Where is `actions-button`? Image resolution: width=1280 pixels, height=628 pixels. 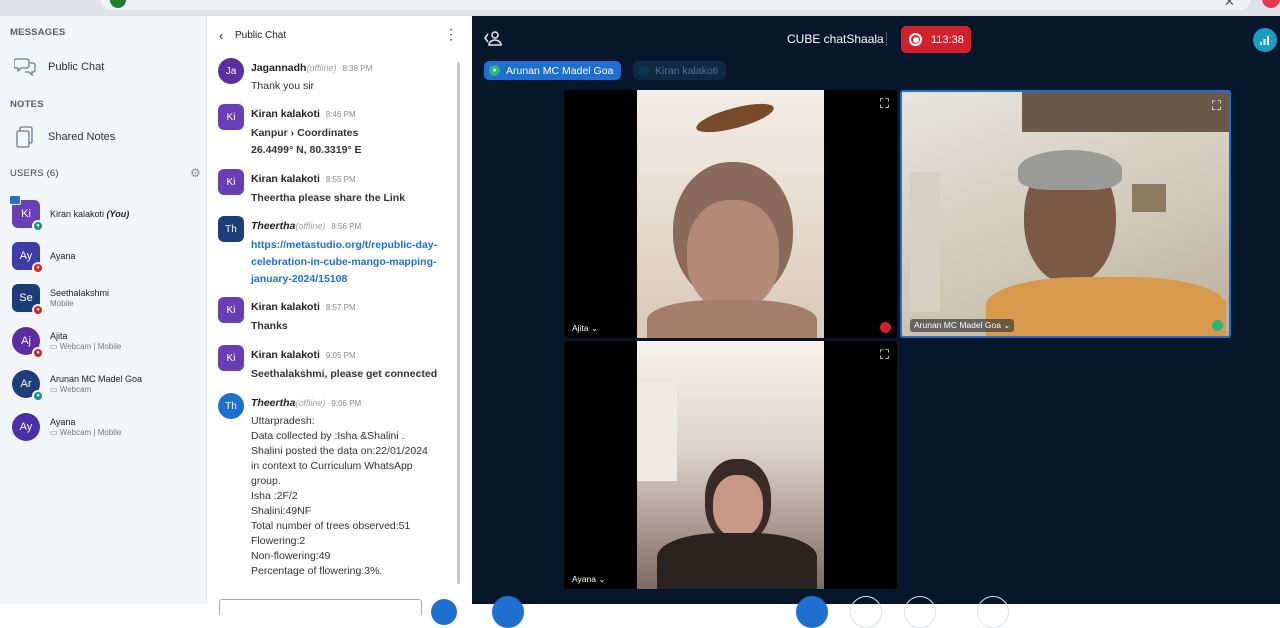
actions-button is located at coordinates (508, 612).